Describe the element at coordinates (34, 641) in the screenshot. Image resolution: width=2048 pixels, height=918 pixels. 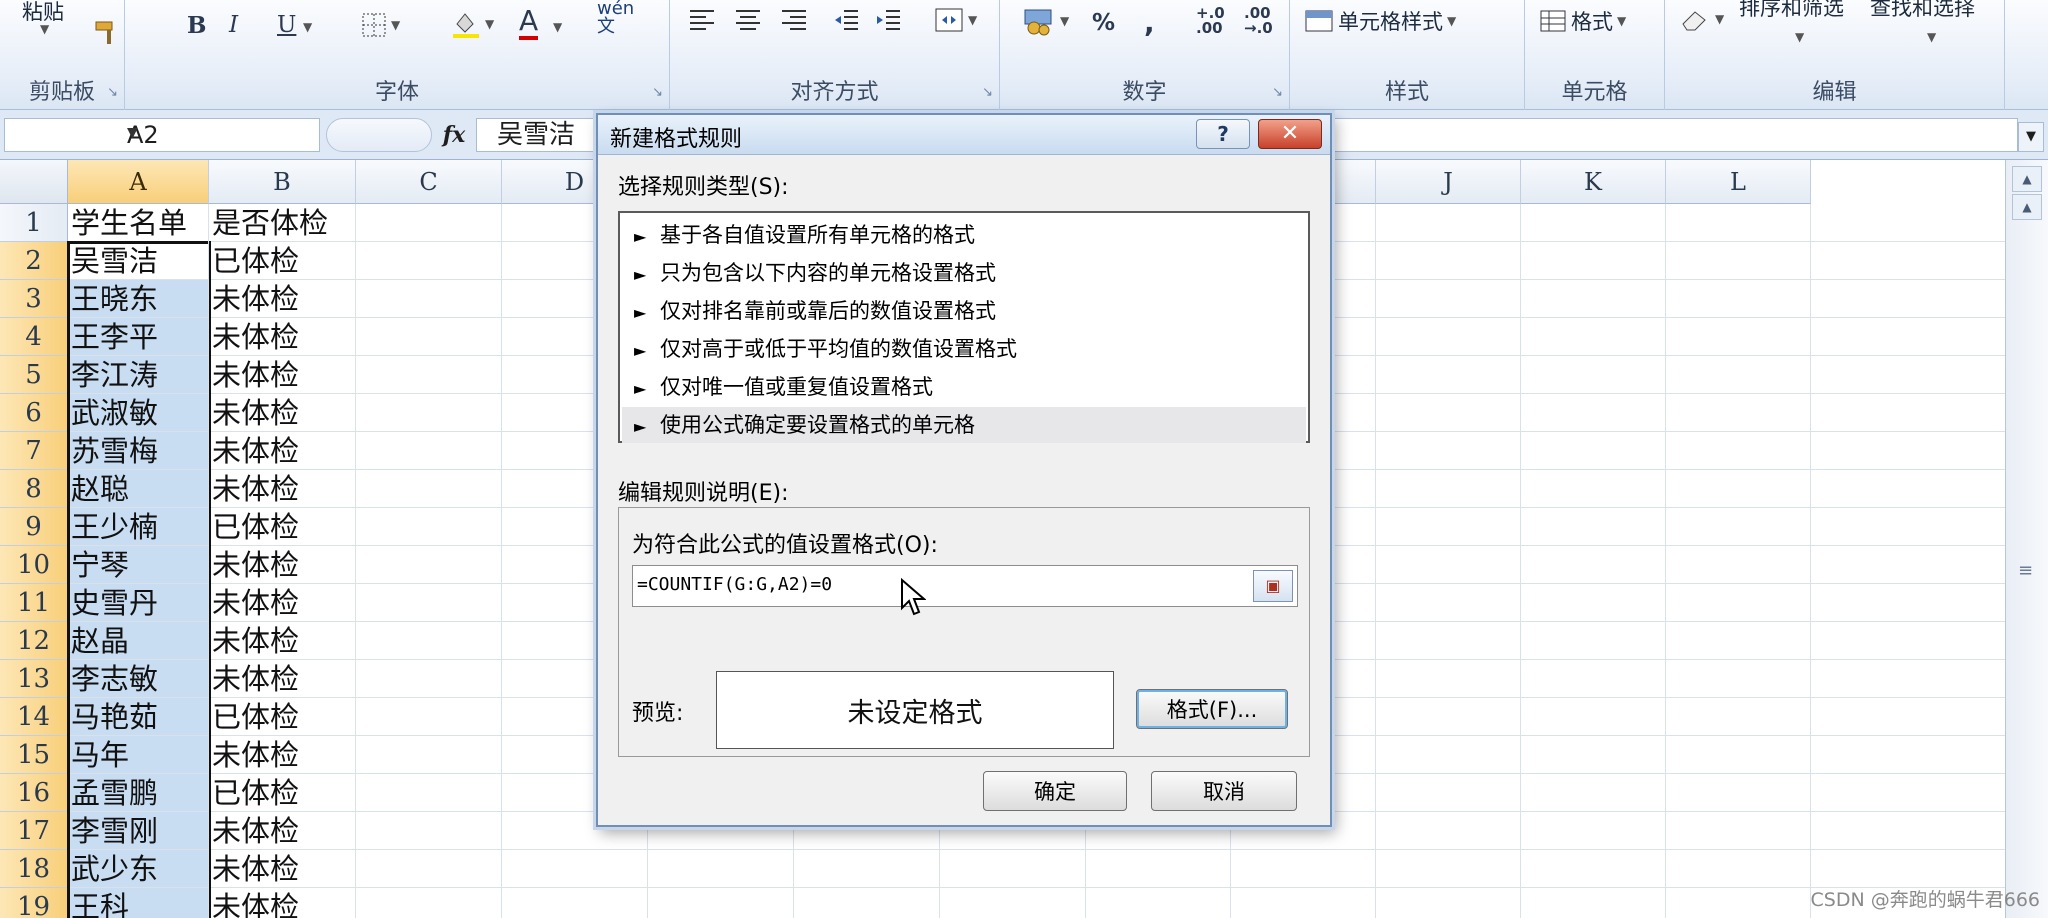
I see `row-header: 12` at that location.